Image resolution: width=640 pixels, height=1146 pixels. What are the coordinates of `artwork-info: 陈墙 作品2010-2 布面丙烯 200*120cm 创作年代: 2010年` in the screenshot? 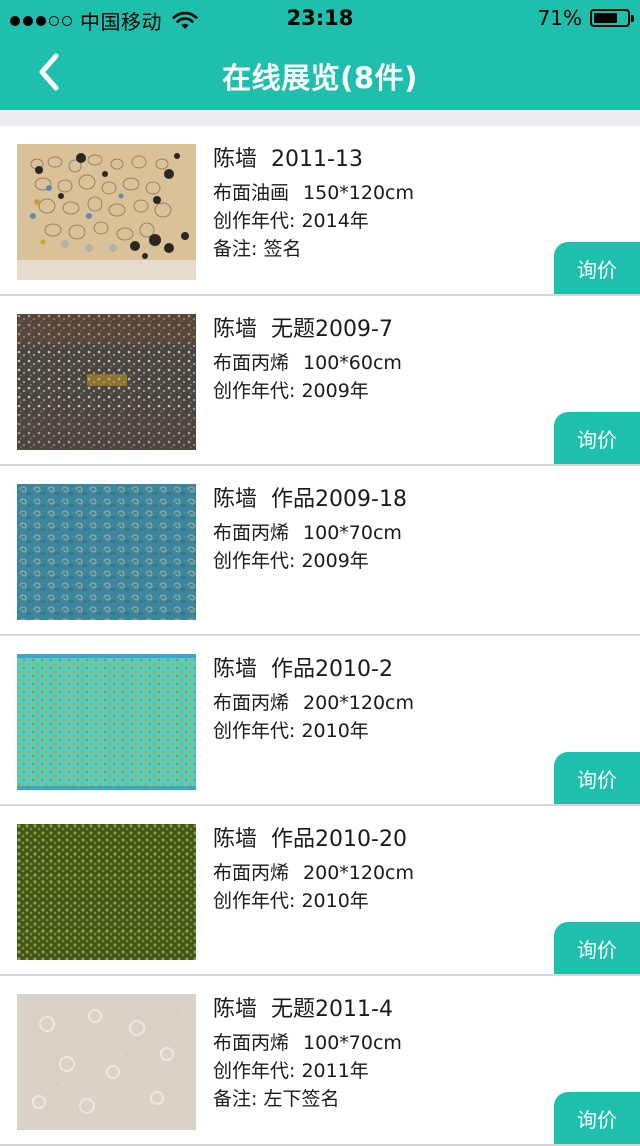 It's located at (378, 700).